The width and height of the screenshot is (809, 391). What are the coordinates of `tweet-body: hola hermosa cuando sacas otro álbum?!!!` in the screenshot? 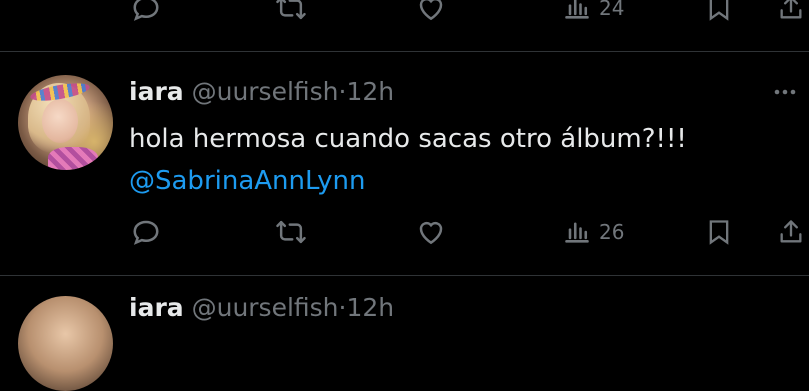 It's located at (408, 139).